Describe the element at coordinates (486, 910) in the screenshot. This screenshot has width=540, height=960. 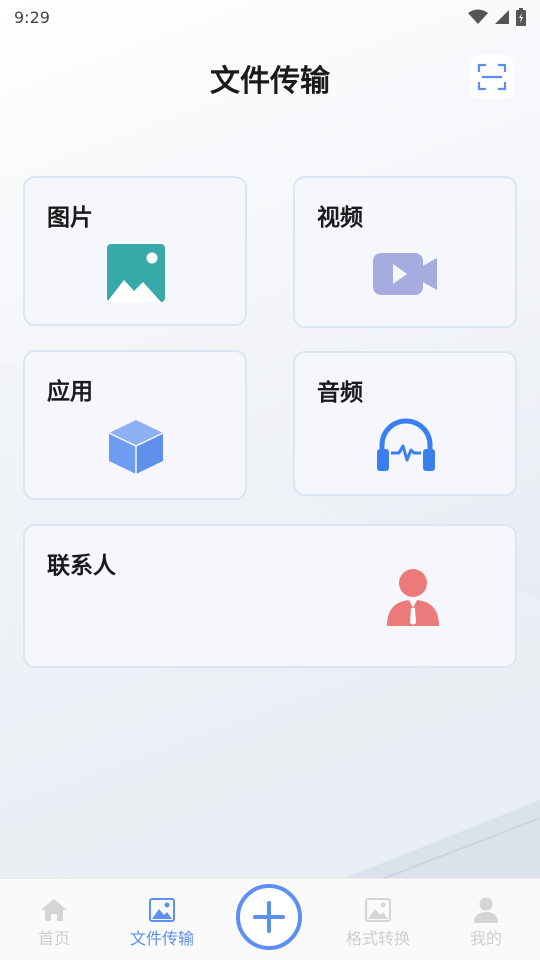
I see `user-icon` at that location.